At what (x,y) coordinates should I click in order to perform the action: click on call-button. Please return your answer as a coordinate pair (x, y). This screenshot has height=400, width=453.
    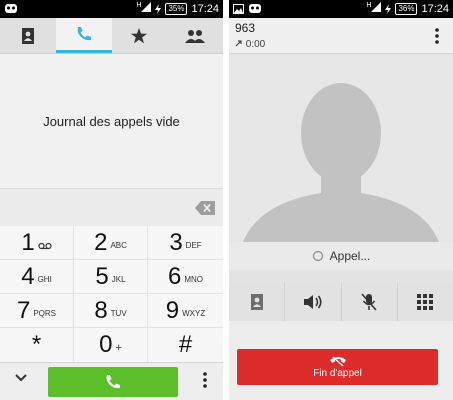
    Looking at the image, I should click on (113, 382).